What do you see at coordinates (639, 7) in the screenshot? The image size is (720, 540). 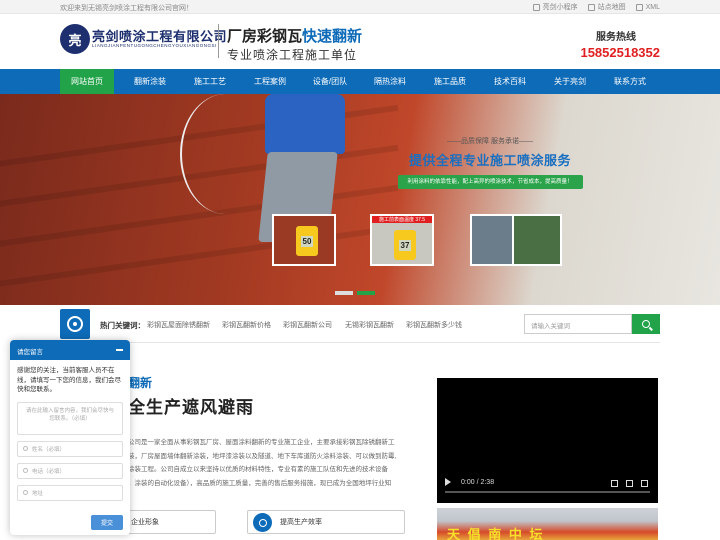 I see `xml-icon` at bounding box center [639, 7].